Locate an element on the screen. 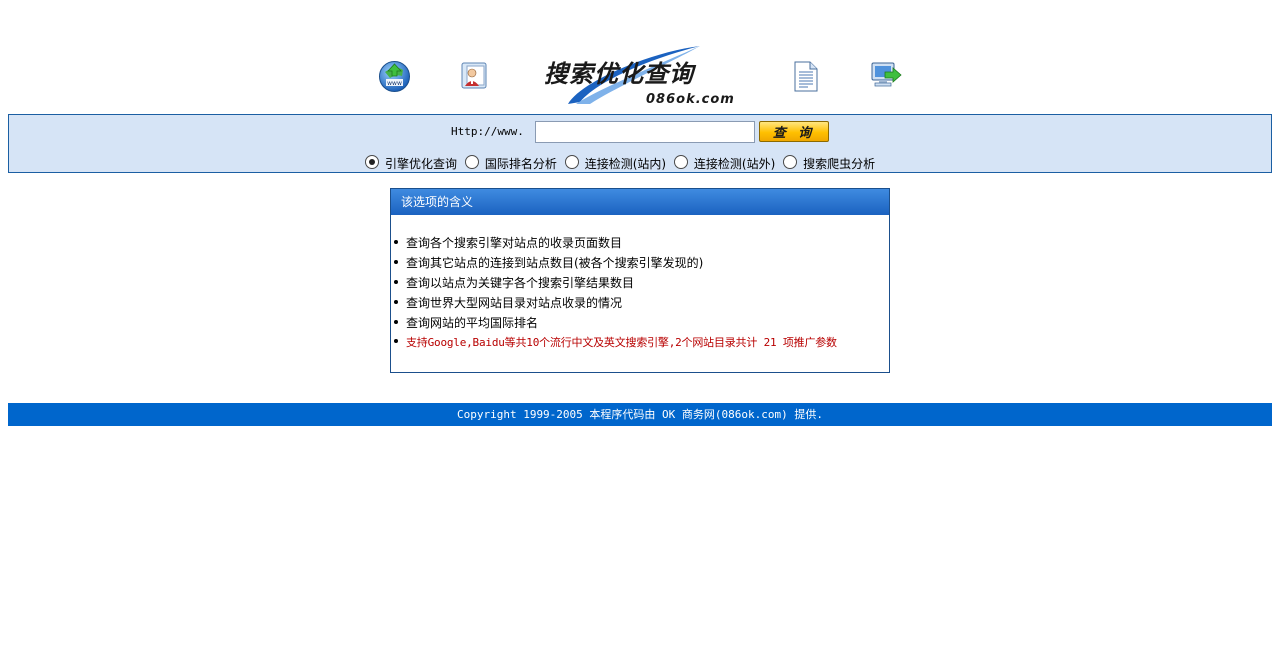 This screenshot has height=648, width=1280. svg-text: www is located at coordinates (394, 83).